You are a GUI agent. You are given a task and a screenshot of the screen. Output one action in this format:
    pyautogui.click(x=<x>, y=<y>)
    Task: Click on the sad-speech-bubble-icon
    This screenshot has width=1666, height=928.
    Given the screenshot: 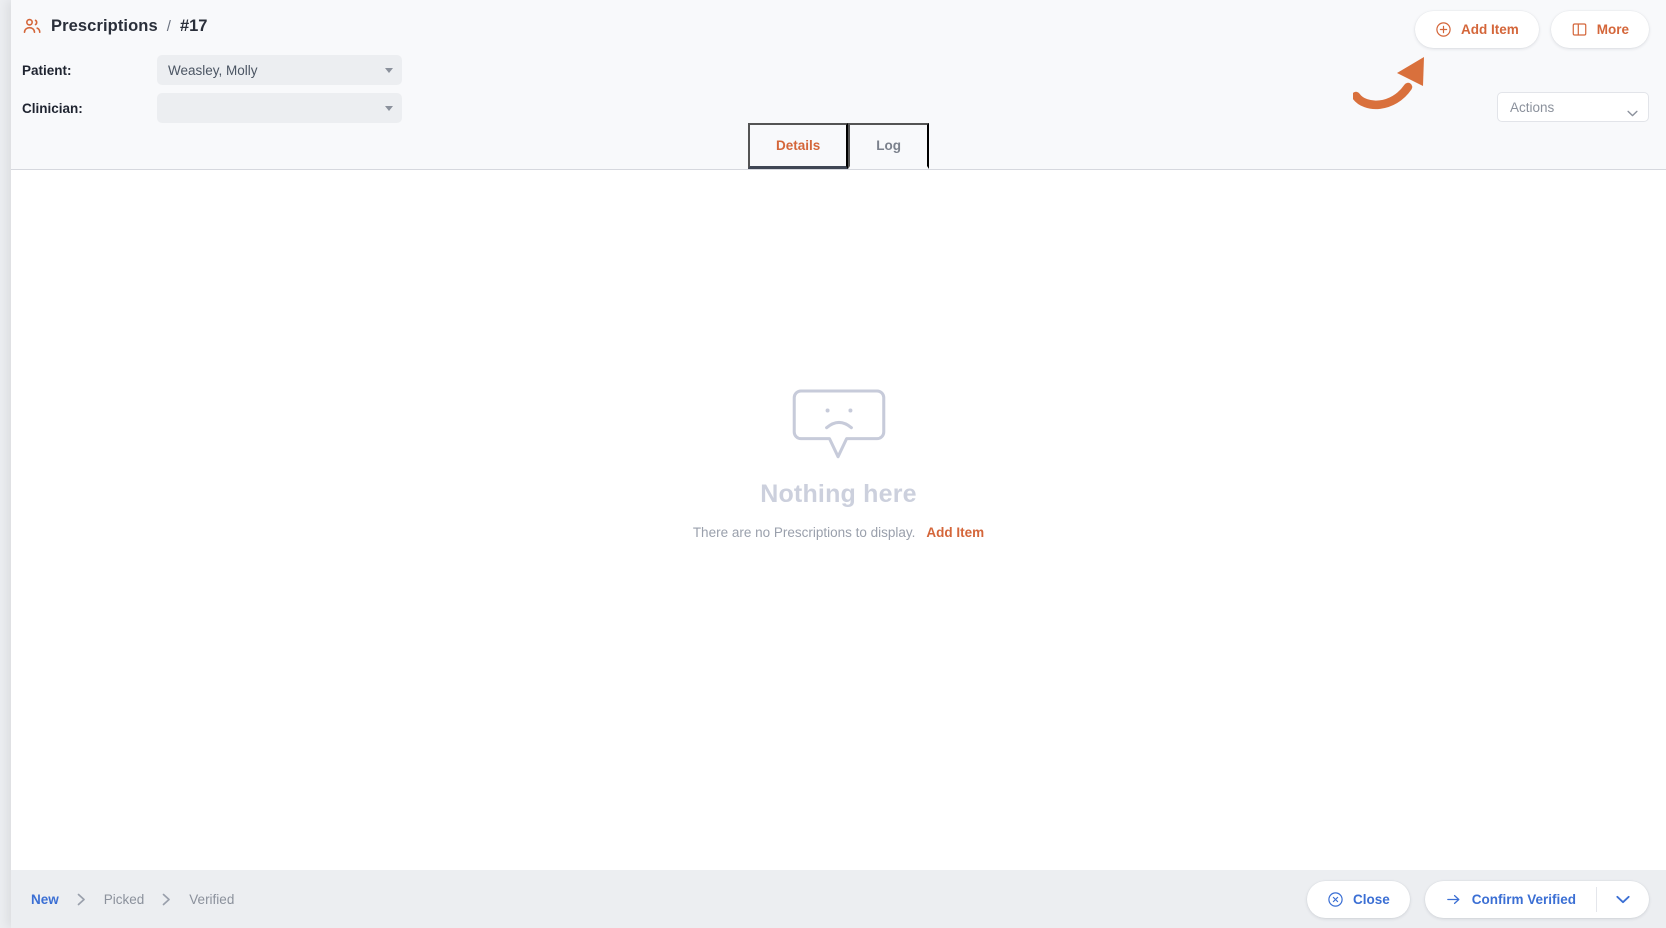 What is the action you would take?
    pyautogui.click(x=839, y=423)
    